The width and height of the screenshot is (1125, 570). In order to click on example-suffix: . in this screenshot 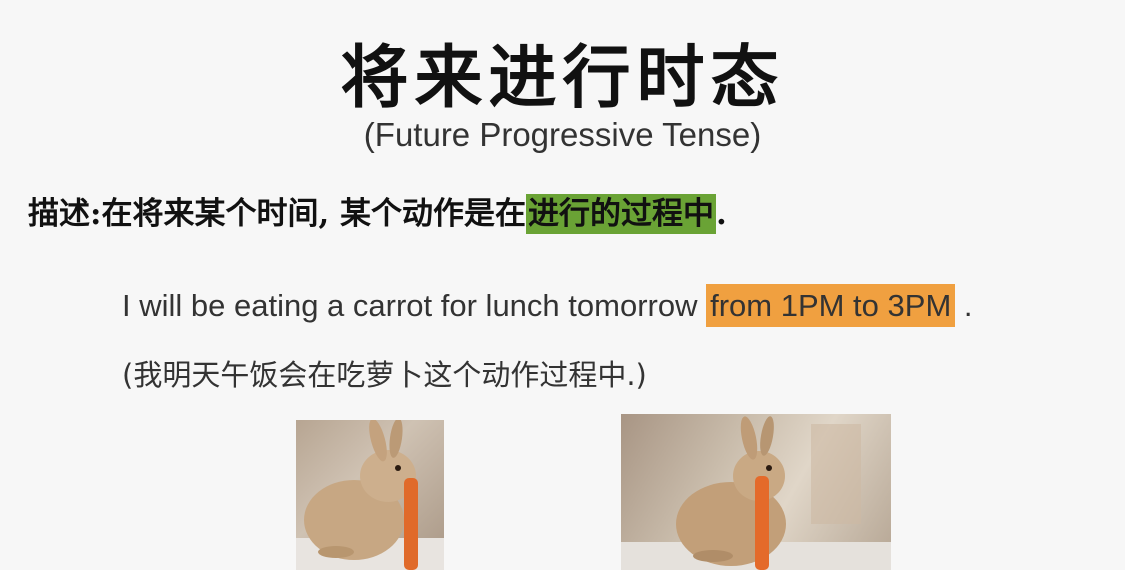, I will do `click(964, 305)`.